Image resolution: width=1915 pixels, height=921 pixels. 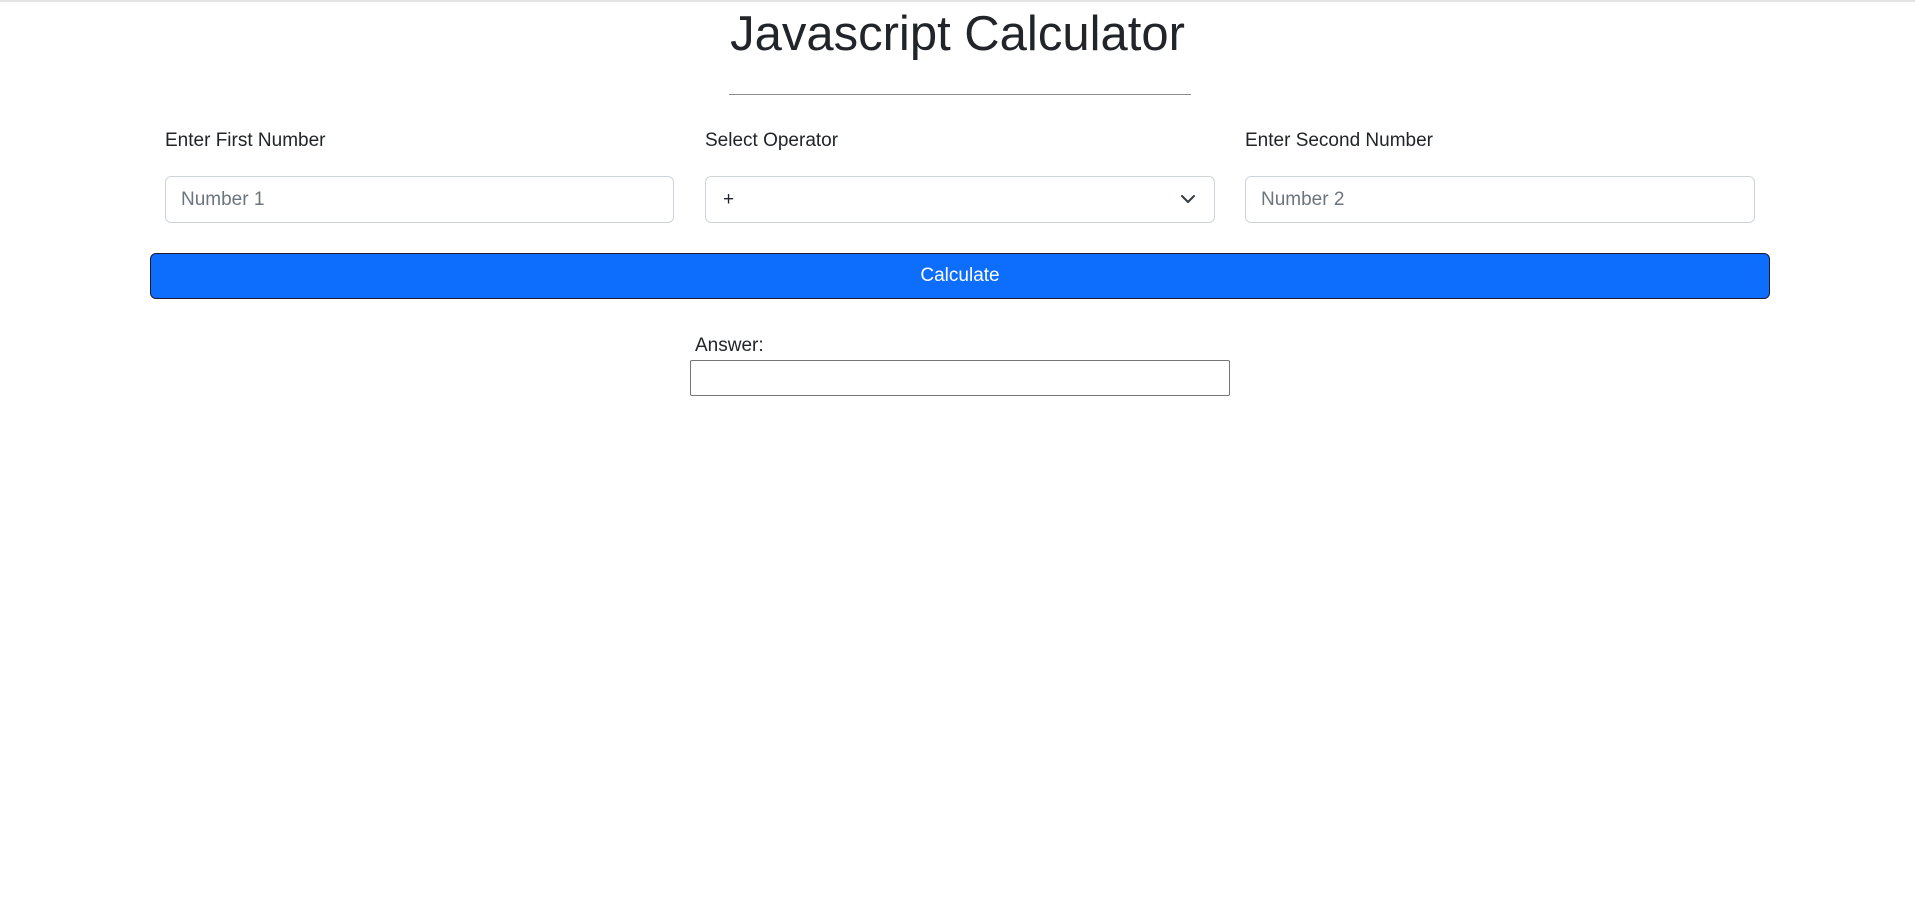 I want to click on top-border, so click(x=957, y=1).